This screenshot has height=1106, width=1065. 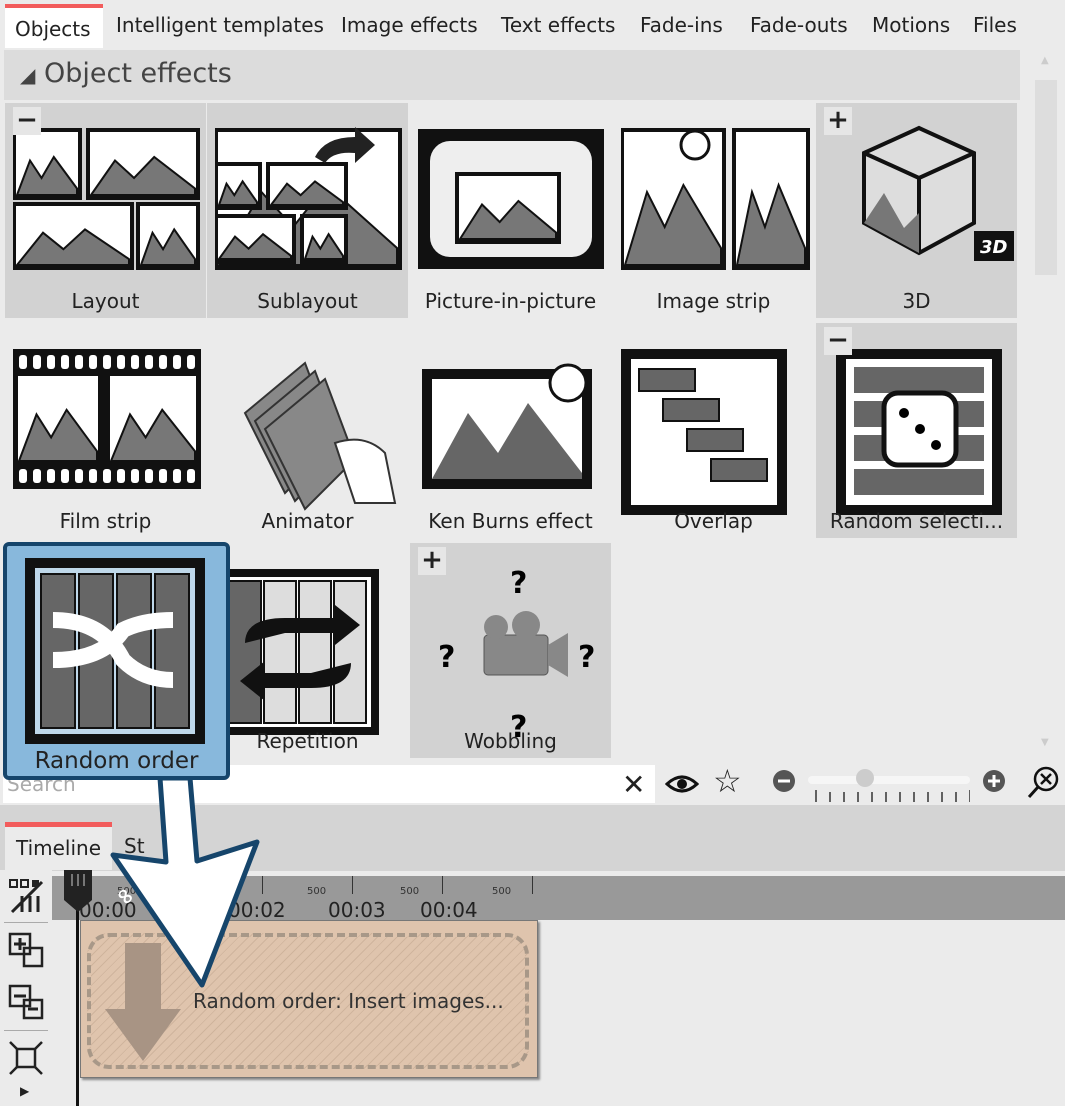 What do you see at coordinates (512, 75) in the screenshot?
I see `section-header-object-effects: ◢ Object effects` at bounding box center [512, 75].